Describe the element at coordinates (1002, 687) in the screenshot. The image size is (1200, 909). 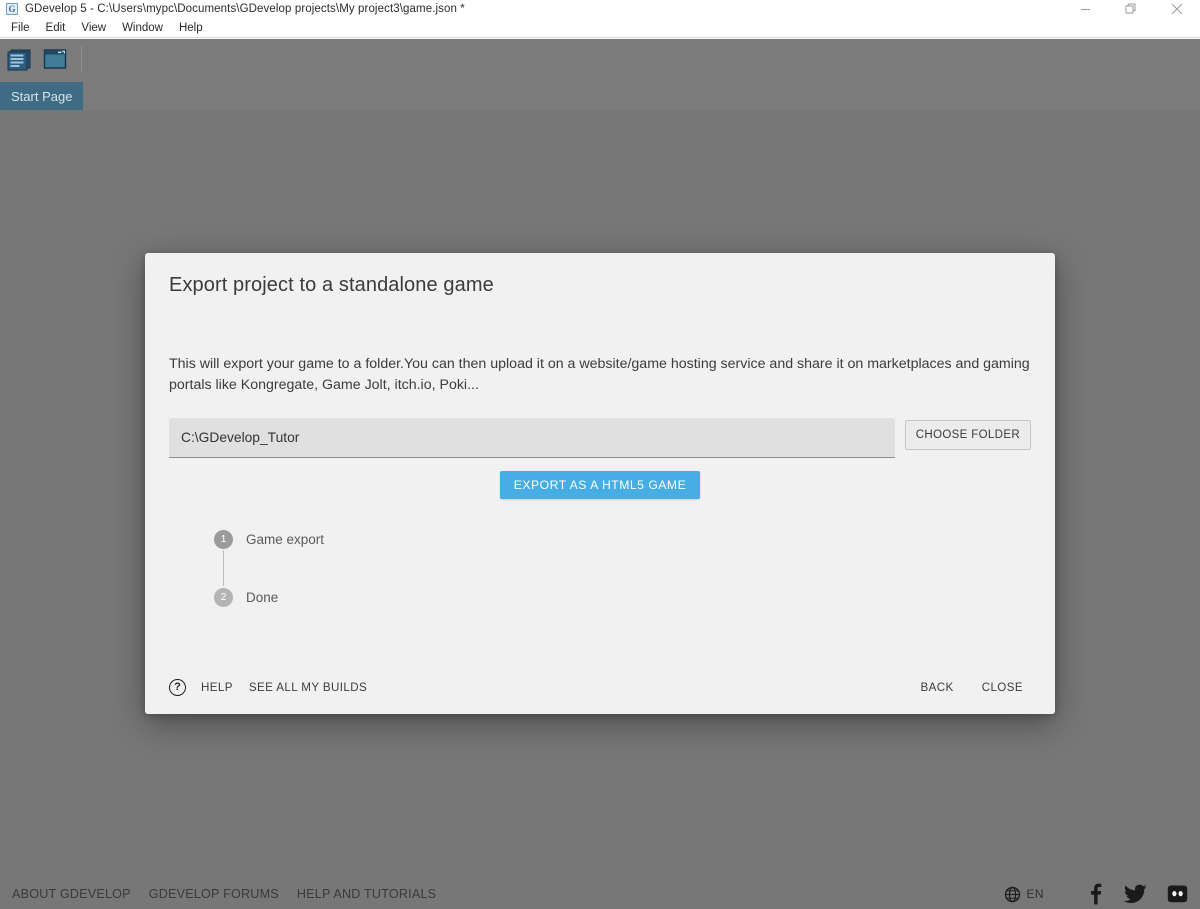
I see `close-button: CLOSE` at that location.